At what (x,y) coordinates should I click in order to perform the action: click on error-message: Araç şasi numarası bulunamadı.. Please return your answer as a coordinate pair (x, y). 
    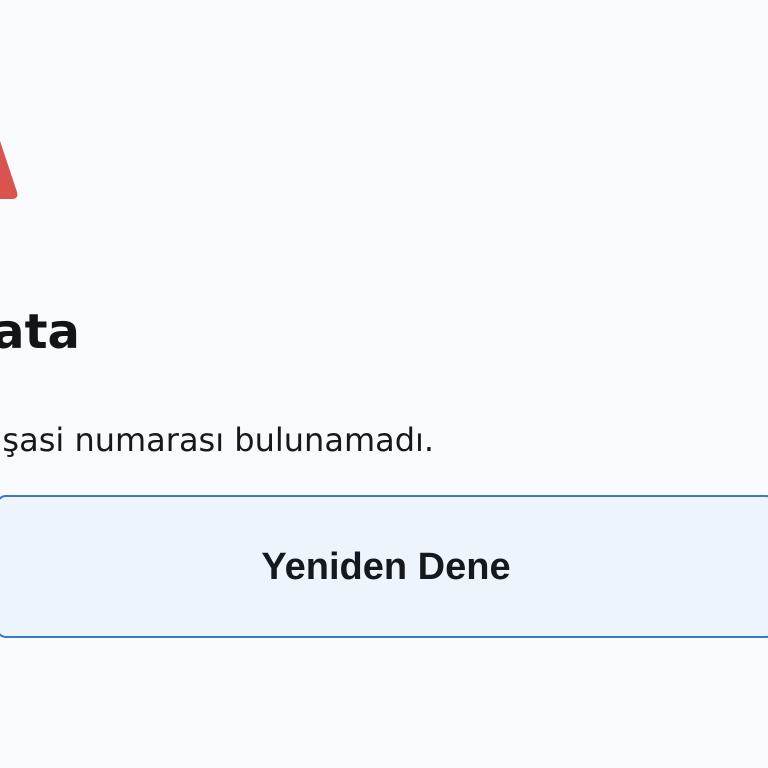
    Looking at the image, I should click on (217, 440).